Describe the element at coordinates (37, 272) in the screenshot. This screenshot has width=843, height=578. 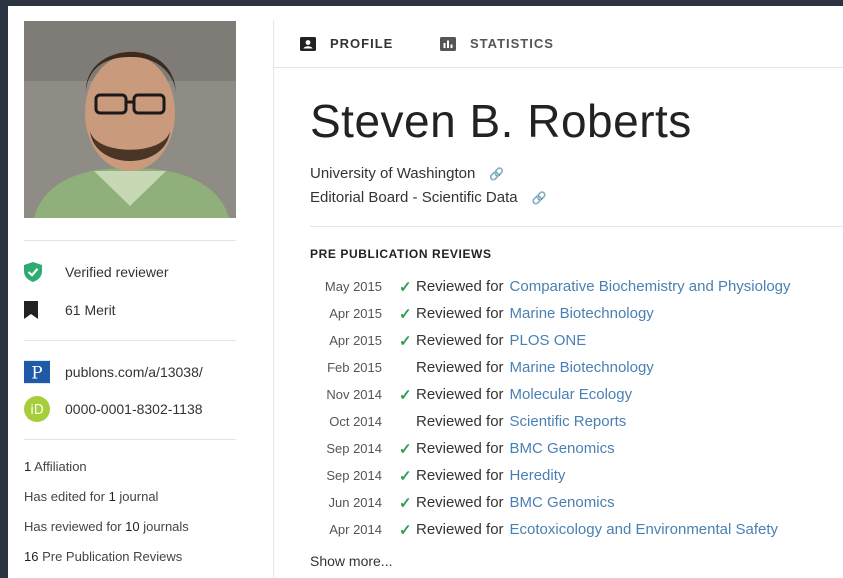
I see `shield-check-icon` at that location.